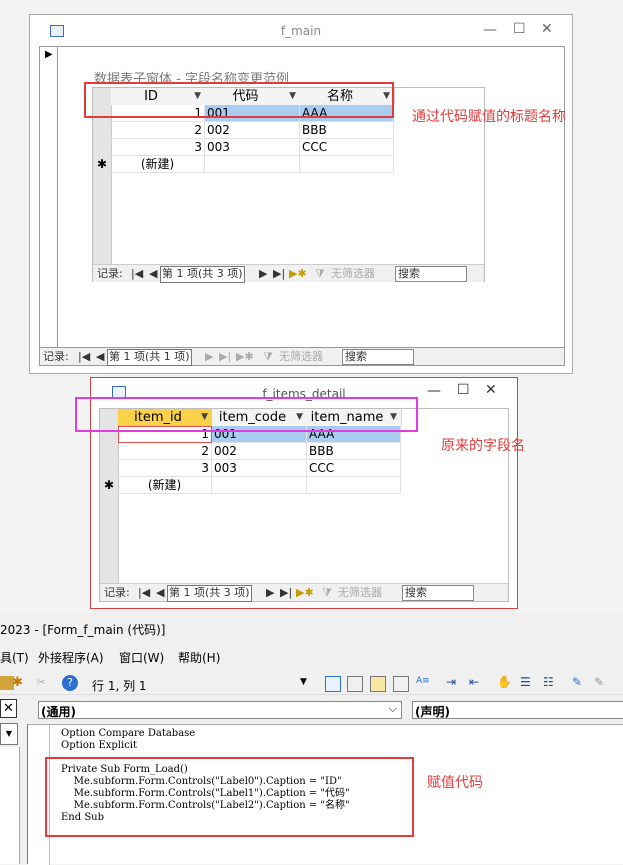 This screenshot has width=623, height=865. Describe the element at coordinates (527, 682) in the screenshot. I see `comment-icon: ☰` at that location.